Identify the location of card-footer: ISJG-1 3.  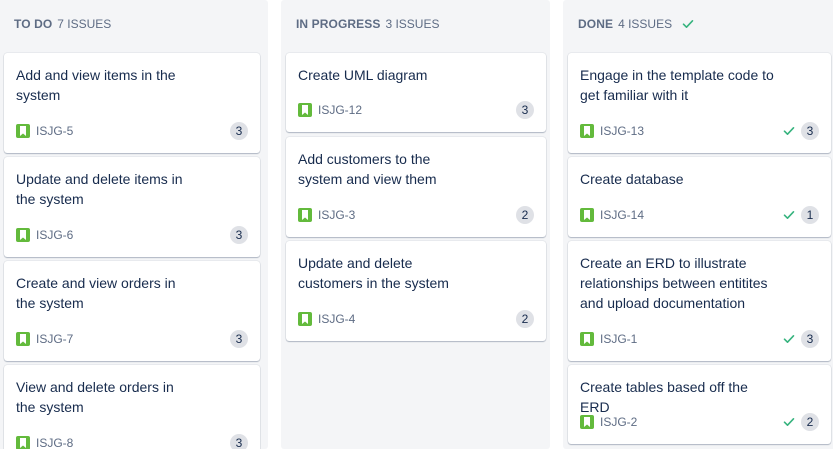
(699, 339).